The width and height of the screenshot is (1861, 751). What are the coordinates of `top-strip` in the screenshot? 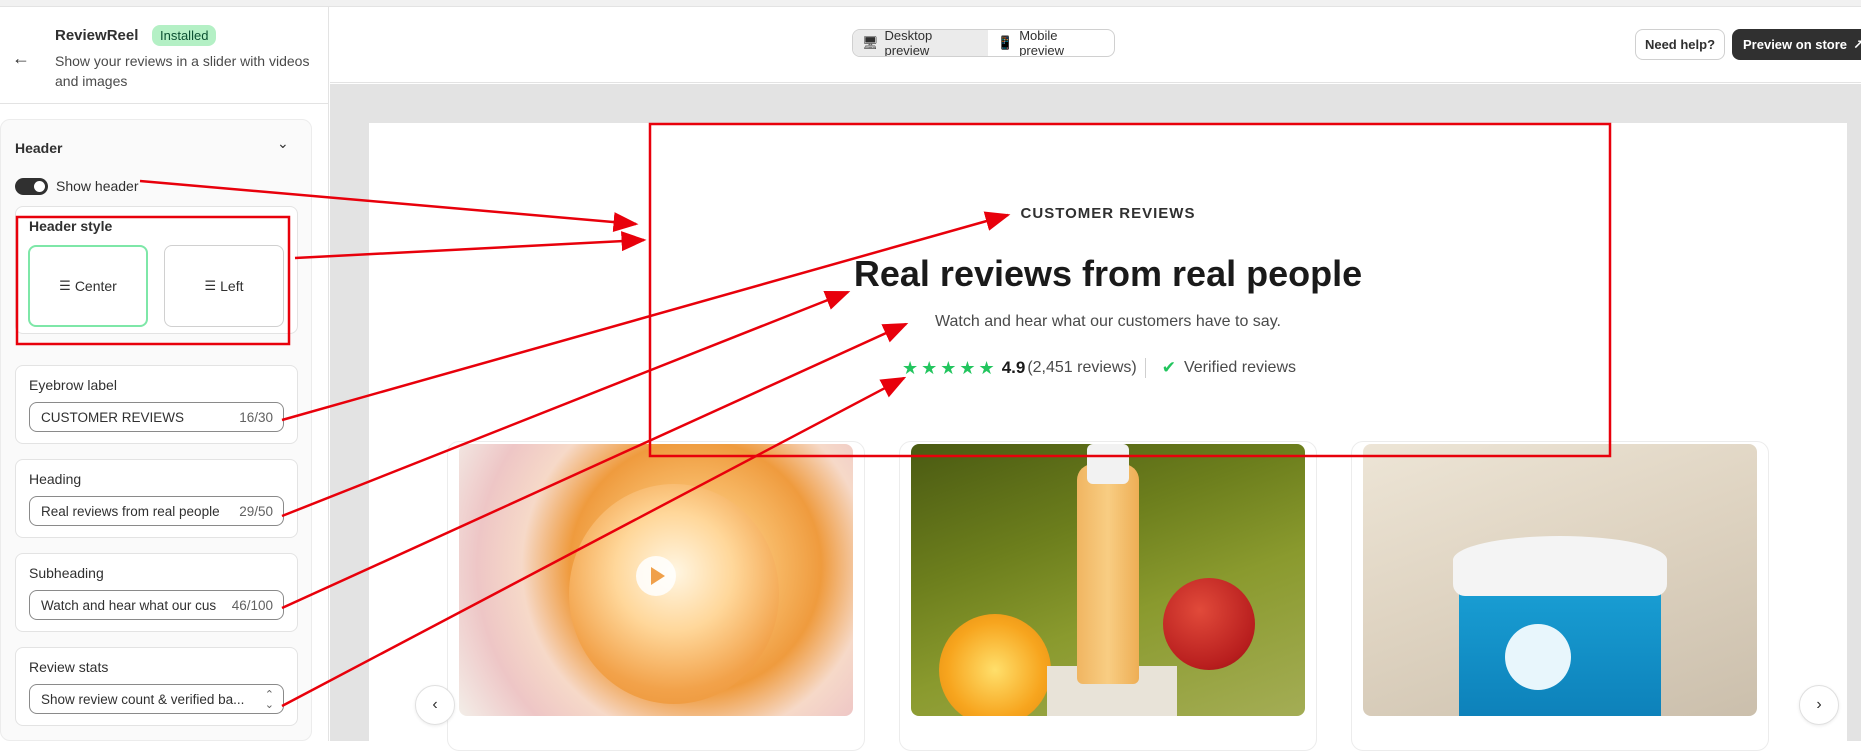 It's located at (930, 3).